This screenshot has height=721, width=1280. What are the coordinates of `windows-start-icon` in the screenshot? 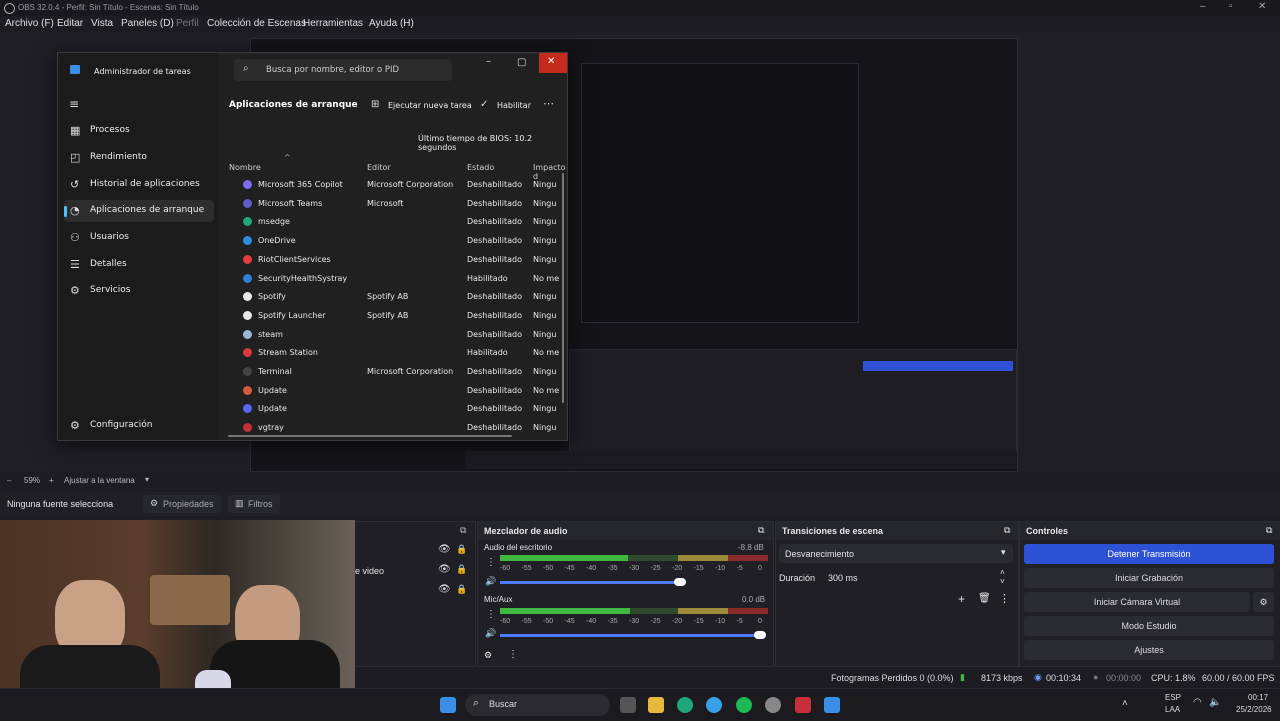 It's located at (448, 705).